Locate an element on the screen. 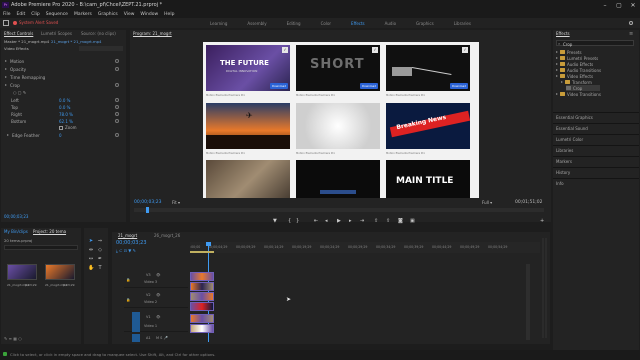 Image resolution: width=640 pixels, height=360 pixels. section-lumetri-color: Lumetri Color is located at coordinates (569, 139).